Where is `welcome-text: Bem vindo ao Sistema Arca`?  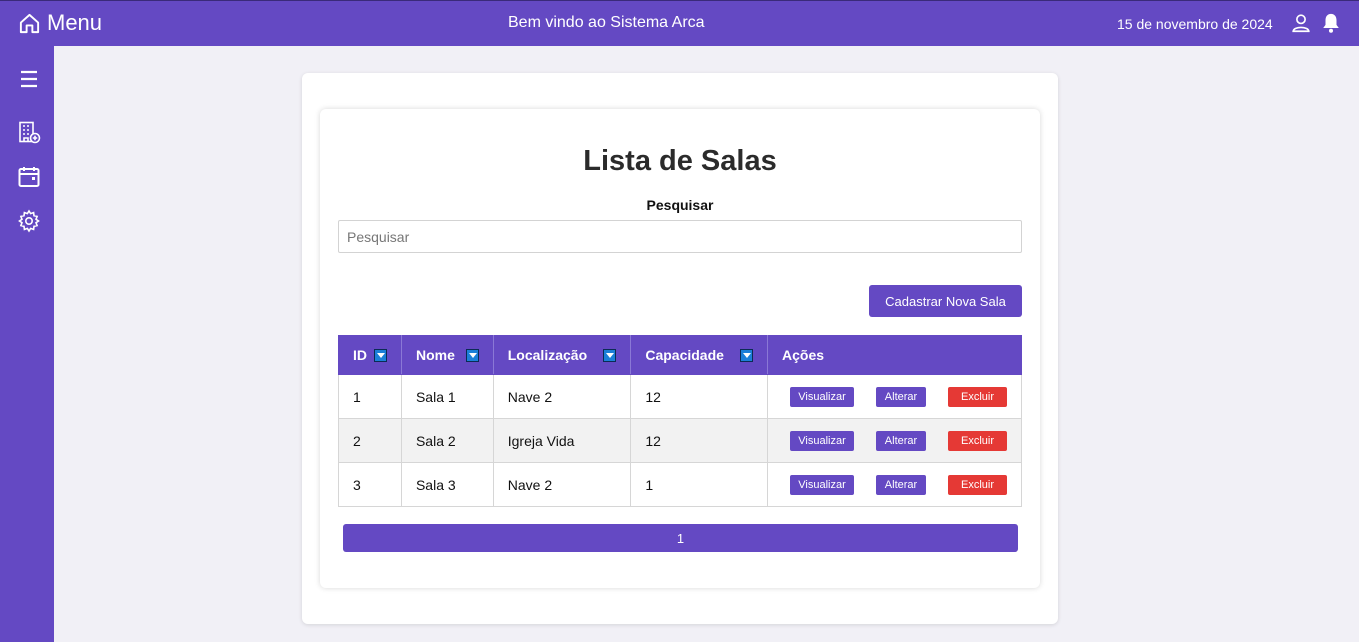 welcome-text: Bem vindo ao Sistema Arca is located at coordinates (606, 22).